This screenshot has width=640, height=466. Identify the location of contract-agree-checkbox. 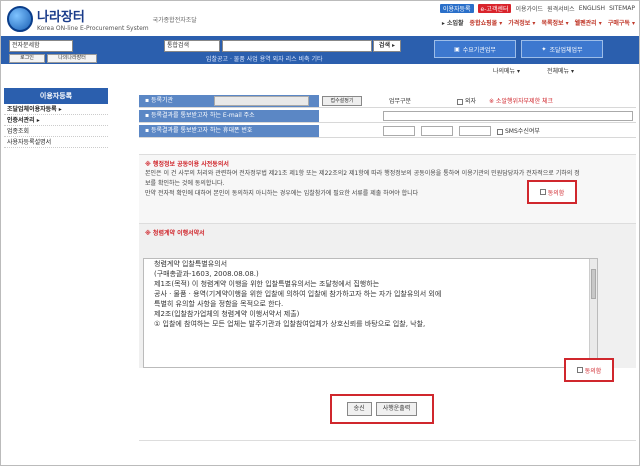
(579, 370).